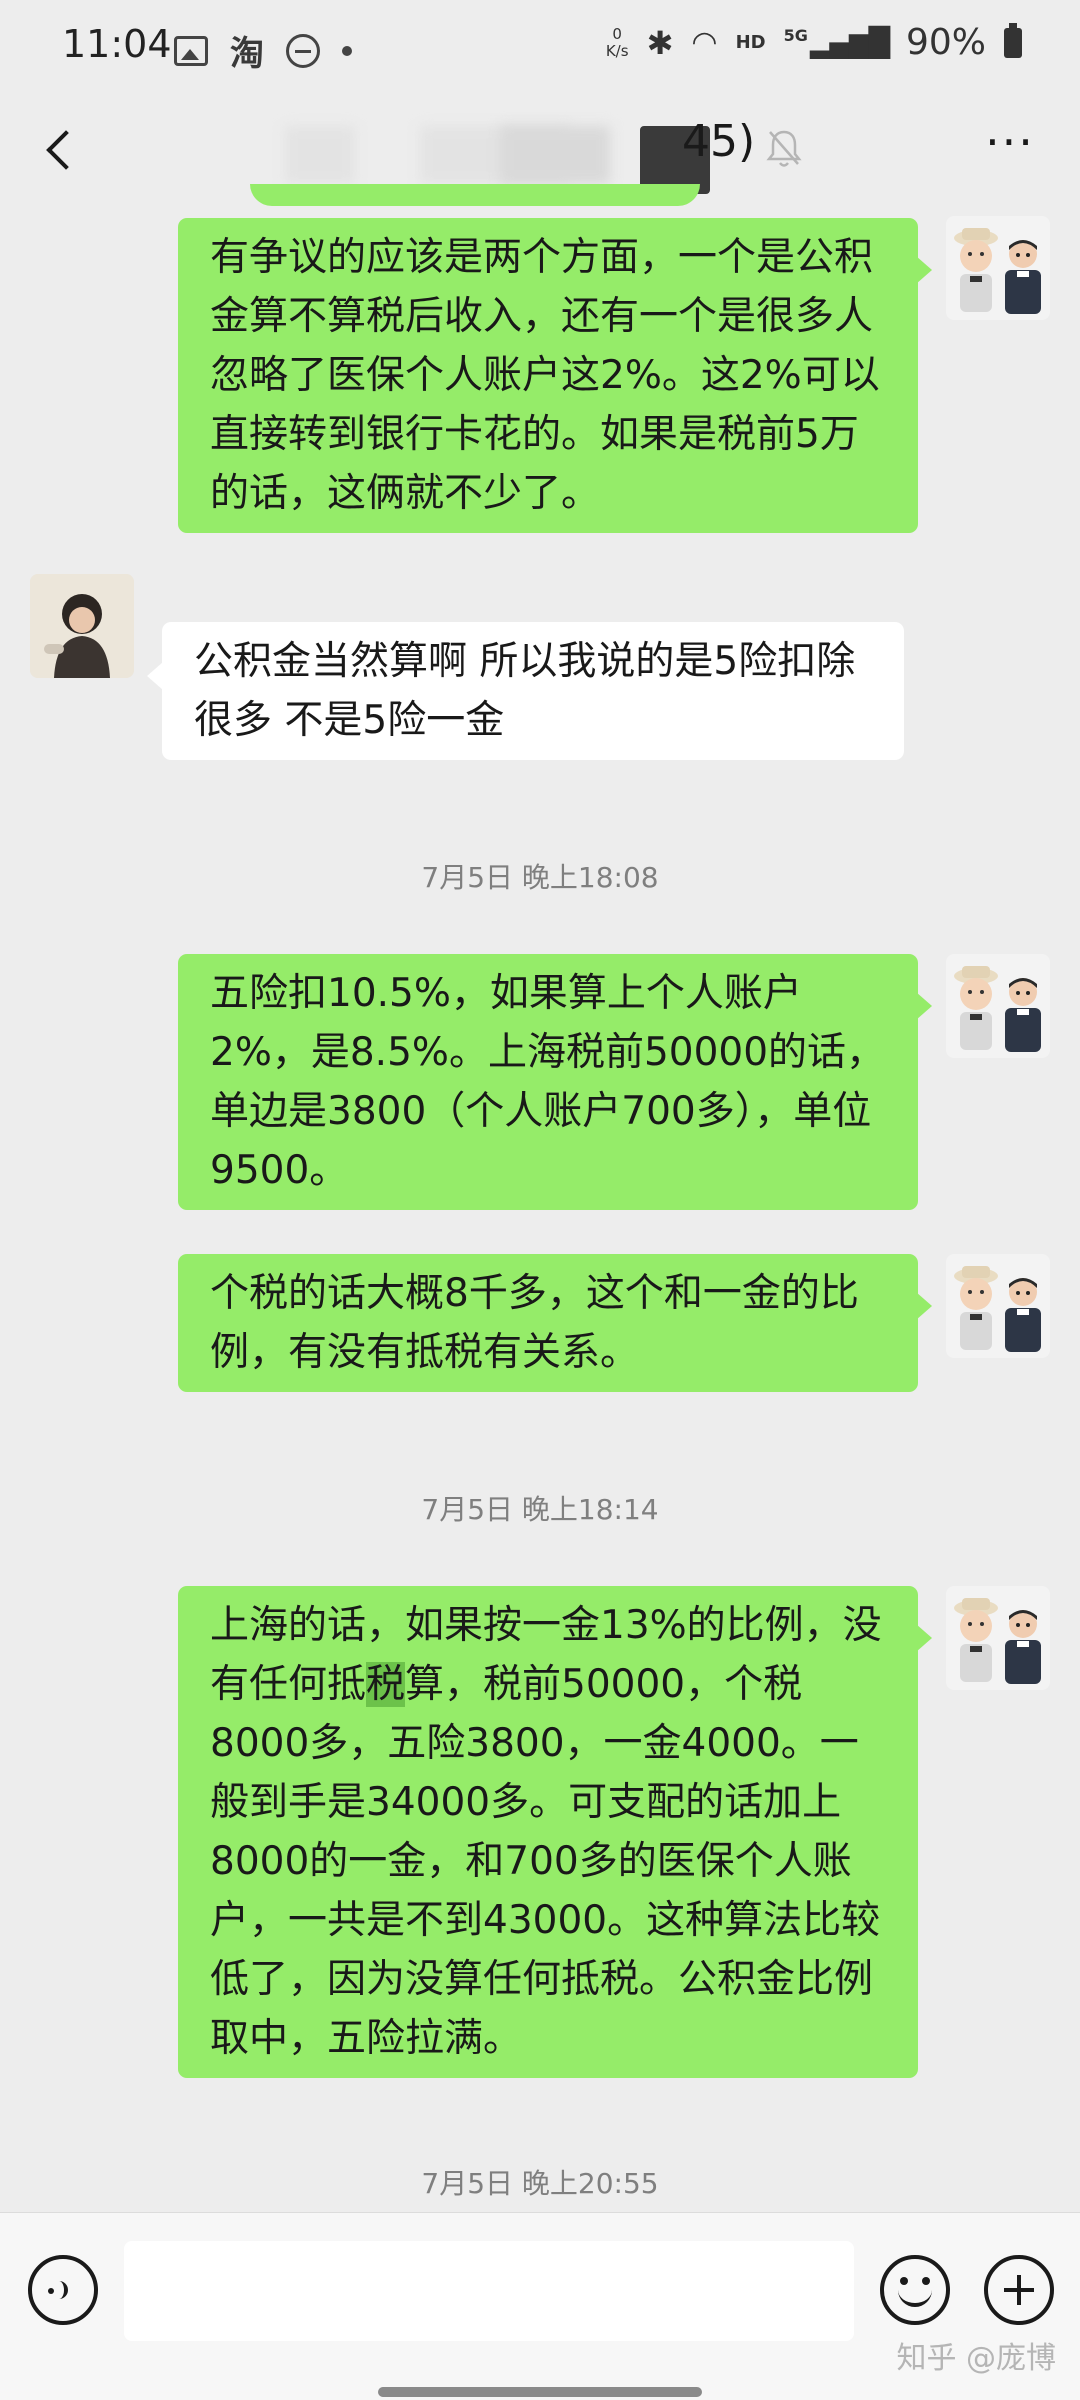 This screenshot has height=2400, width=1080. I want to click on watermark: 知乎 @庞博, so click(976, 2358).